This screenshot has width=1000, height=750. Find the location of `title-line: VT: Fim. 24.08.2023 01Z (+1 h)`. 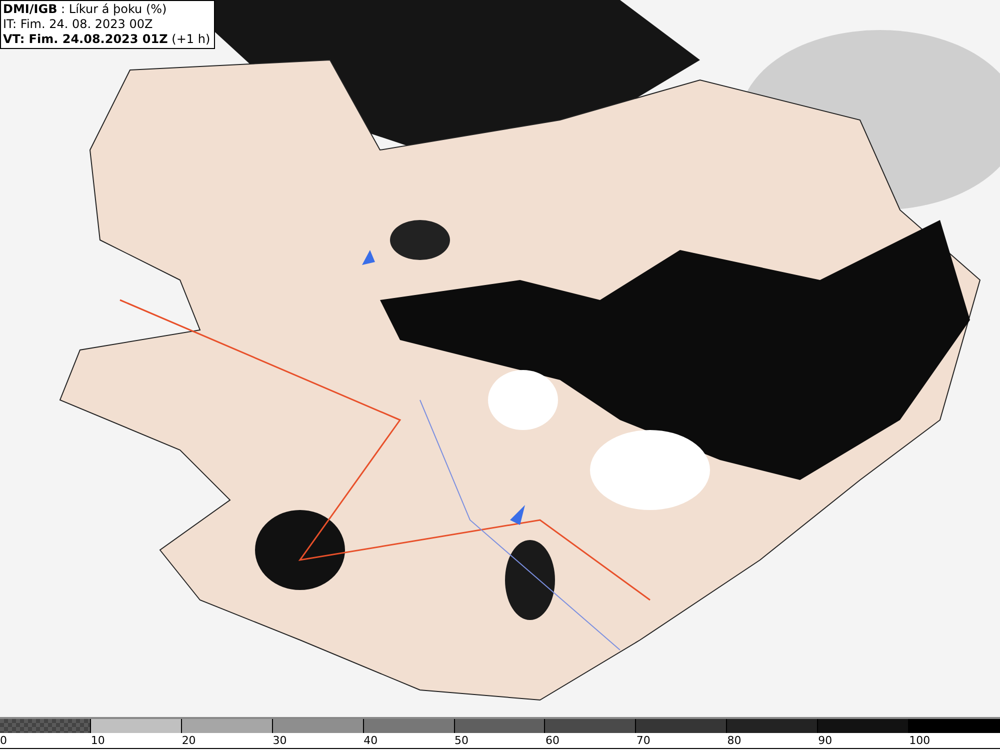

title-line: VT: Fim. 24.08.2023 01Z (+1 h) is located at coordinates (106, 39).